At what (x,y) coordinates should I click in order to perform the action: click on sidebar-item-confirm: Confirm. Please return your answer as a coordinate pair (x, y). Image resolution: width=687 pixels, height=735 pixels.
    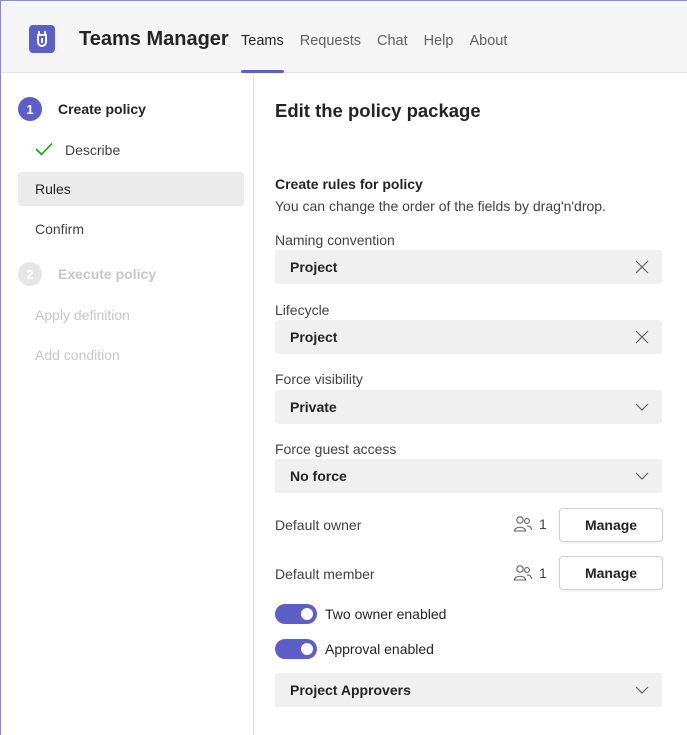
    Looking at the image, I should click on (131, 229).